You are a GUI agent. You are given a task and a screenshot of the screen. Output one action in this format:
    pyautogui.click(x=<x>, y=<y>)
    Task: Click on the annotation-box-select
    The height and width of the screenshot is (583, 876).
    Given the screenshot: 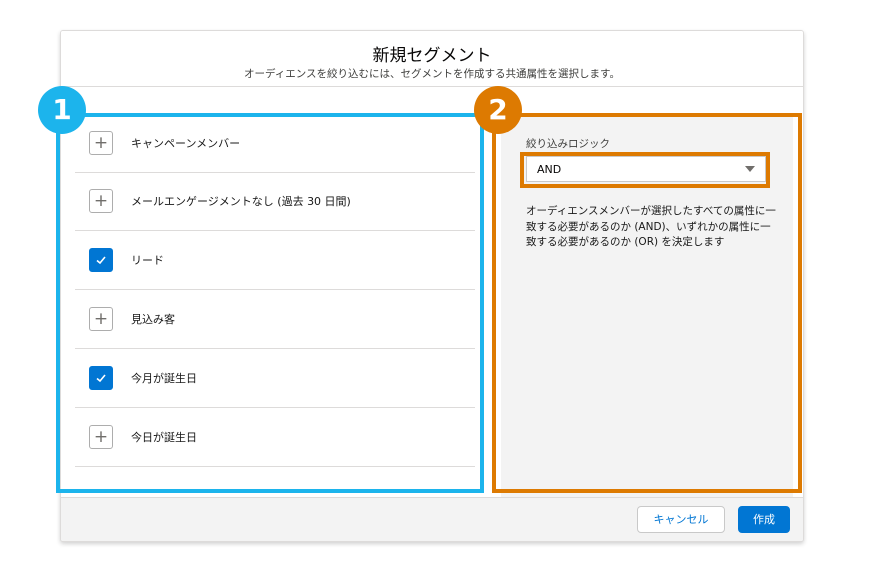 What is the action you would take?
    pyautogui.click(x=645, y=170)
    